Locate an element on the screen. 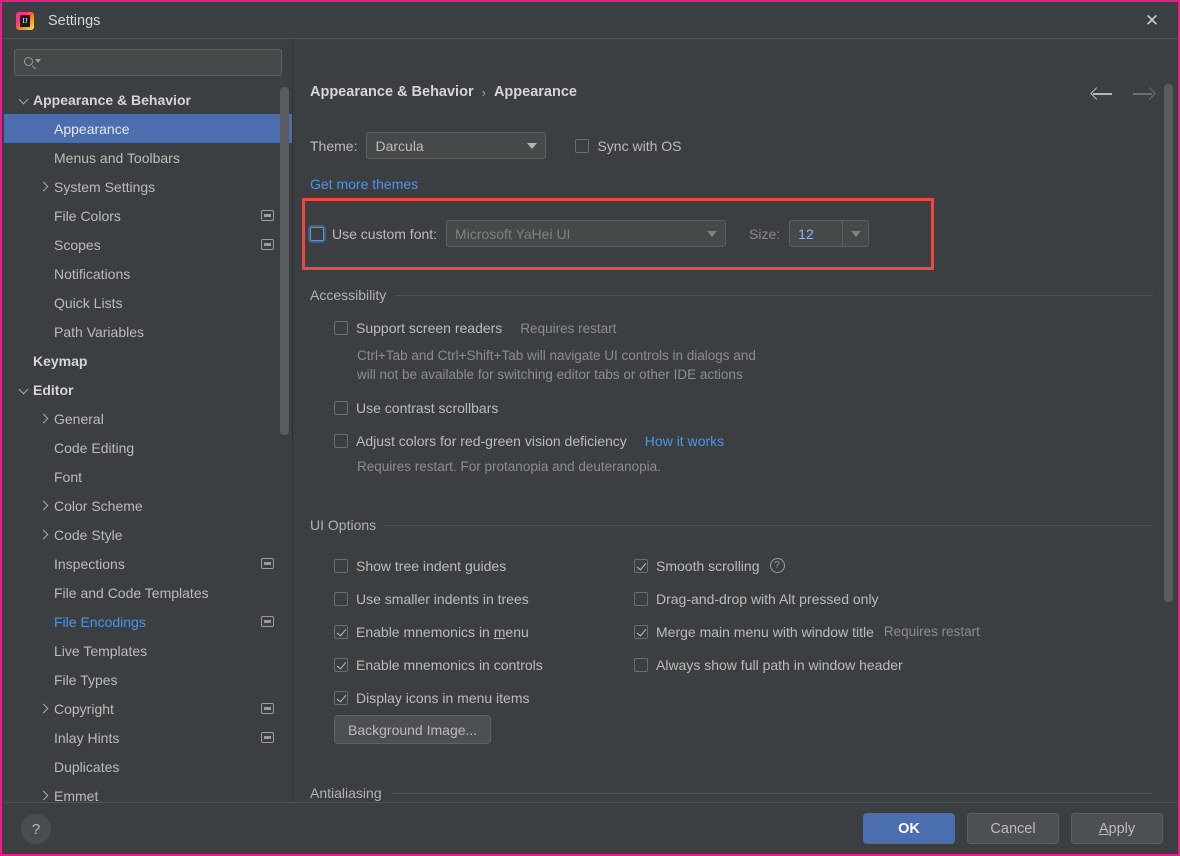 This screenshot has width=1180, height=856. font-size-value: 12 is located at coordinates (816, 233).